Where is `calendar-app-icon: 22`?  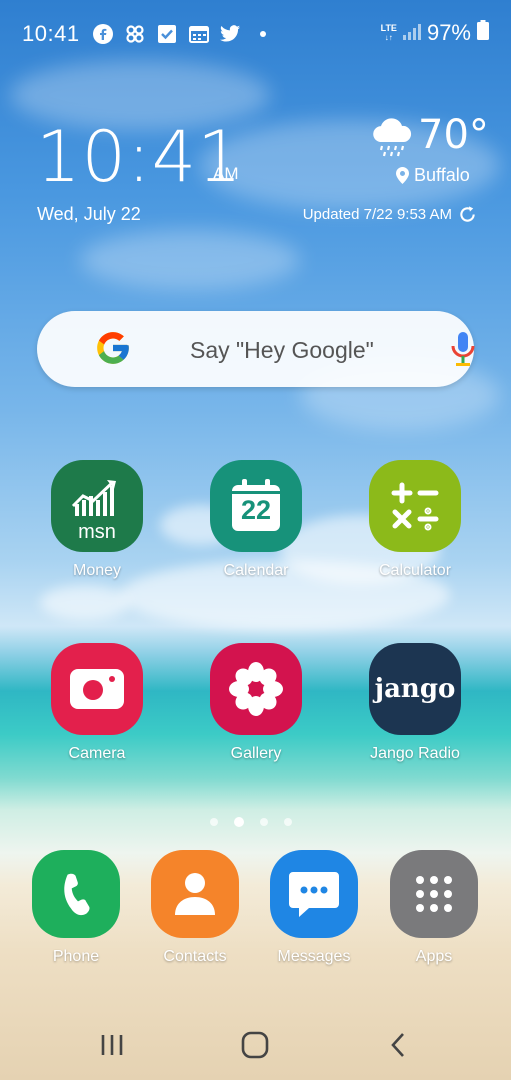
calendar-app-icon: 22 is located at coordinates (256, 506).